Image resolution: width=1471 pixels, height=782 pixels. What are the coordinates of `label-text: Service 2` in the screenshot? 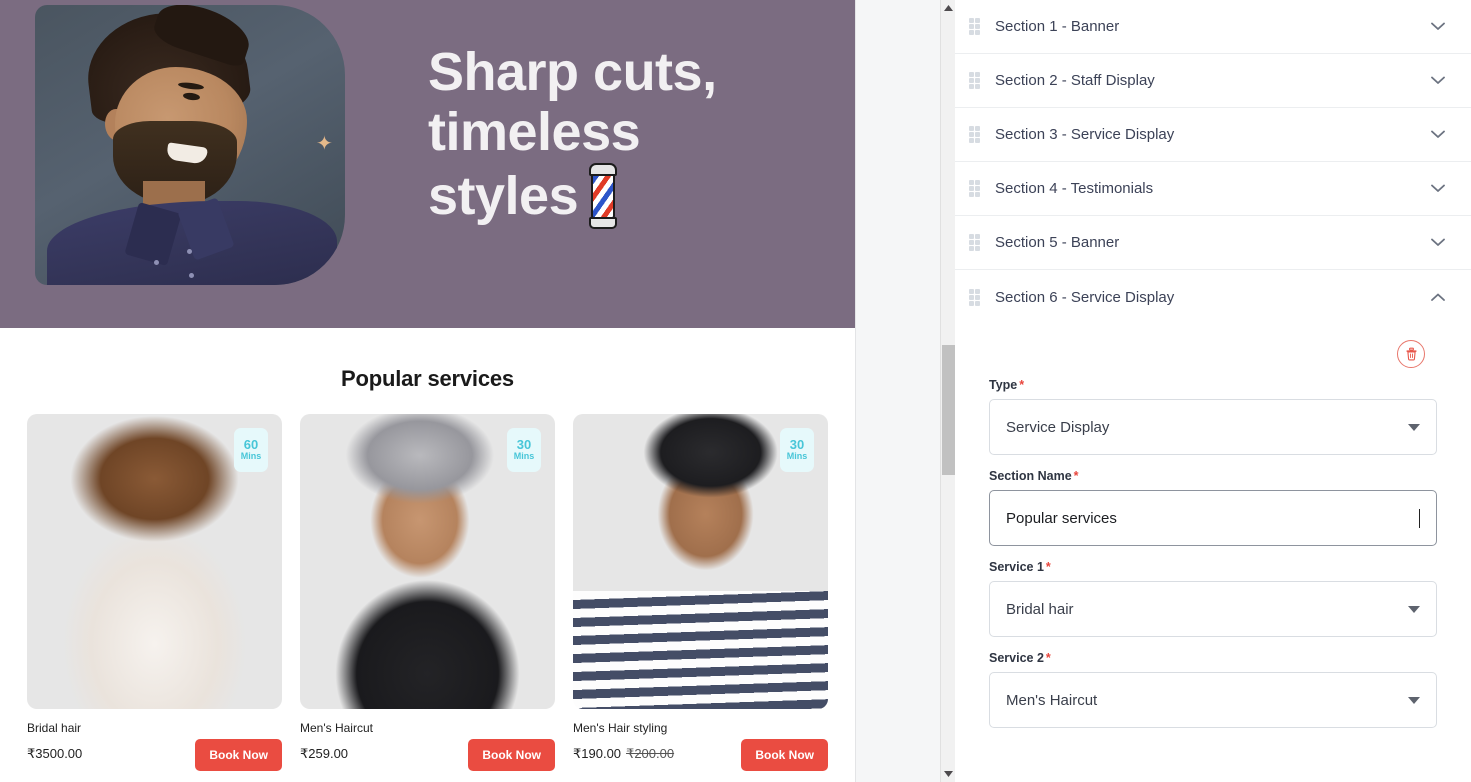 It's located at (1016, 658).